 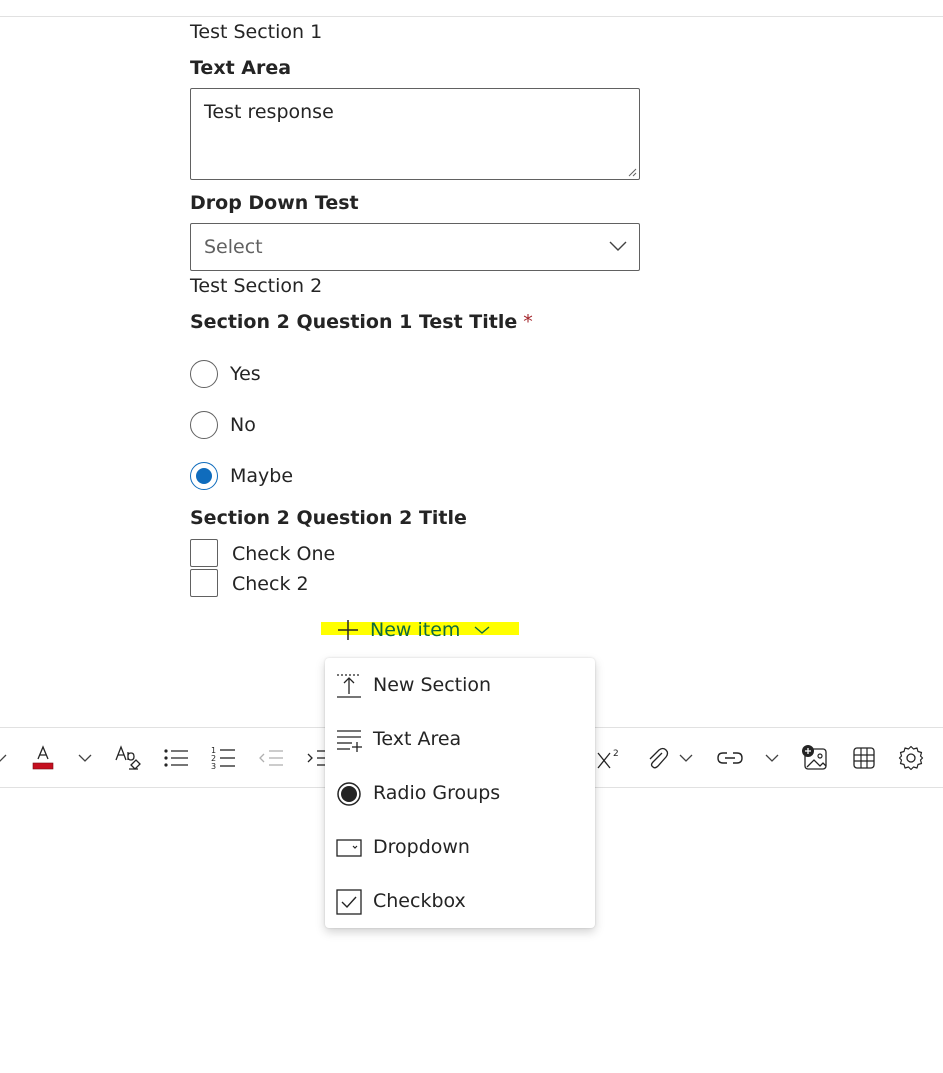 What do you see at coordinates (528, 322) in the screenshot?
I see `required-mark: *` at bounding box center [528, 322].